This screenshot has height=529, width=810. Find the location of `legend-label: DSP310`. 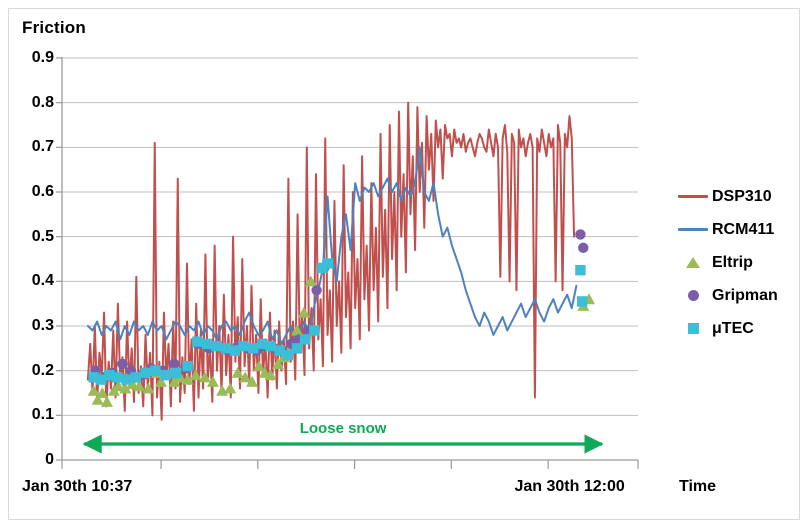

legend-label: DSP310 is located at coordinates (742, 196).